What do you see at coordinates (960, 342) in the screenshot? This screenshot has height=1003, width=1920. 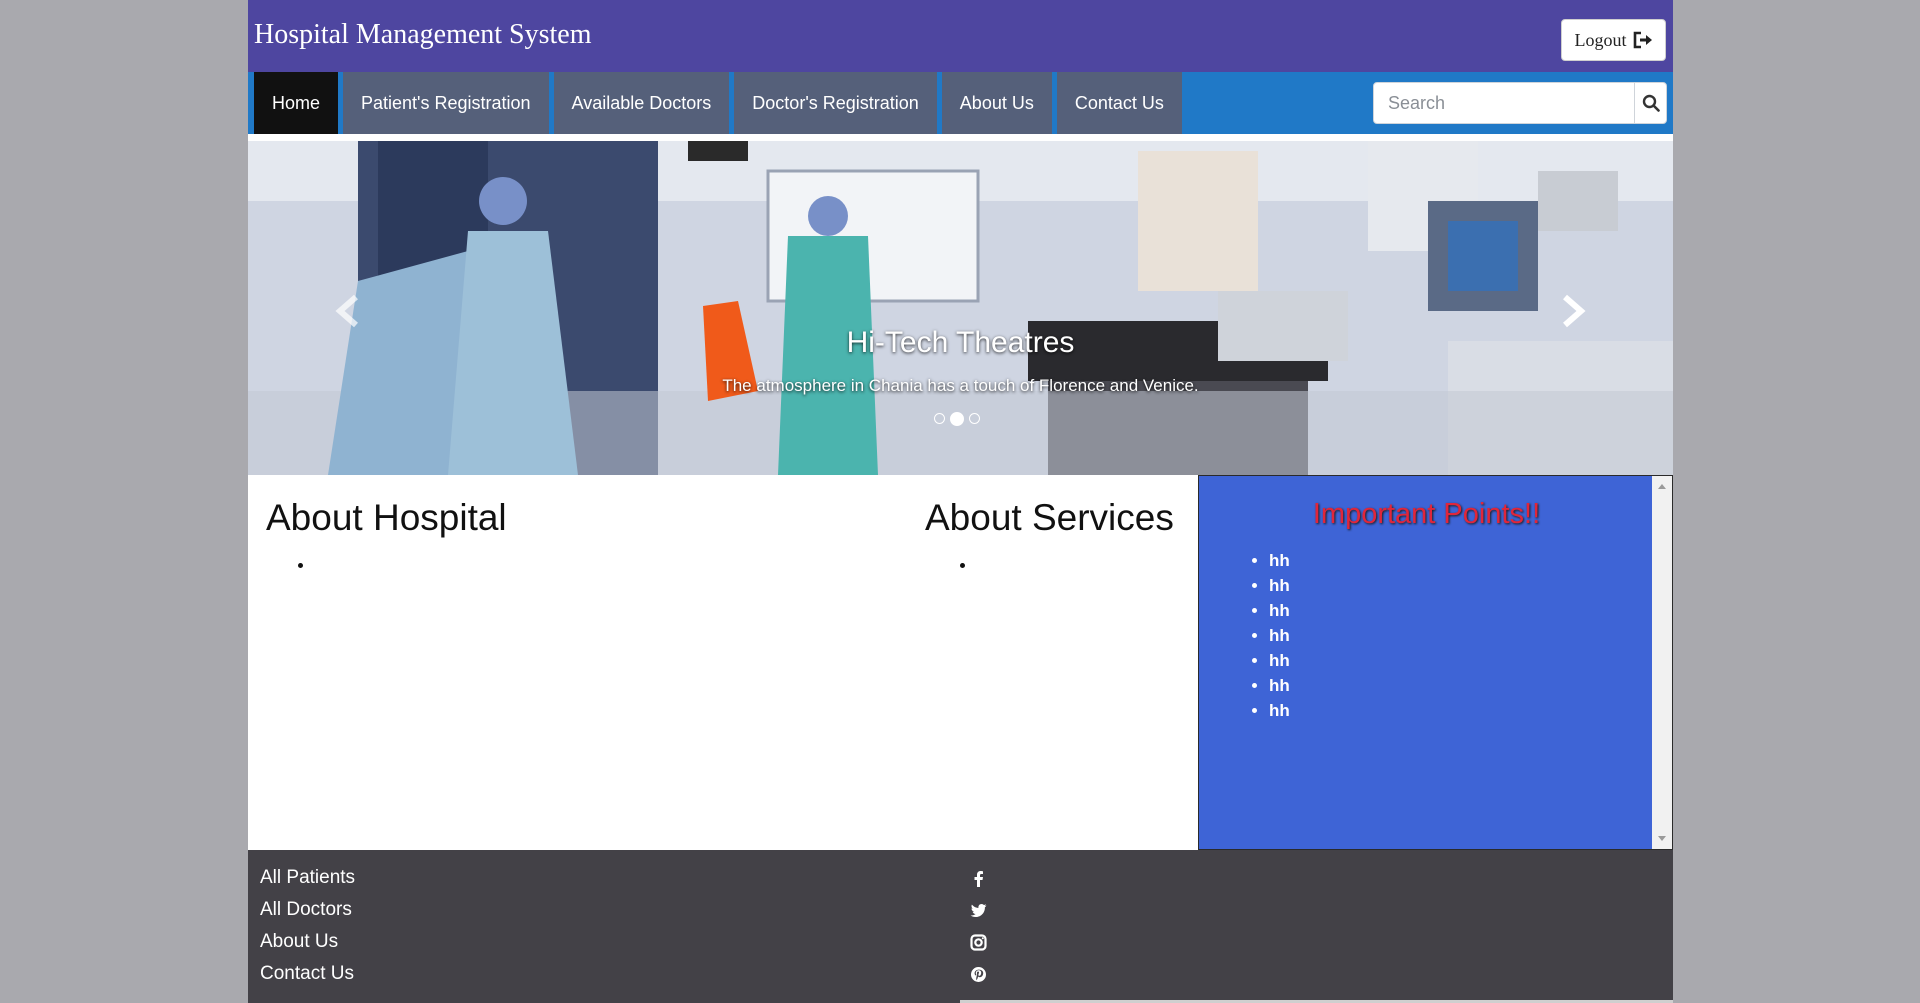 I see `carousel-caption-title: Hi-Tech Theatres` at bounding box center [960, 342].